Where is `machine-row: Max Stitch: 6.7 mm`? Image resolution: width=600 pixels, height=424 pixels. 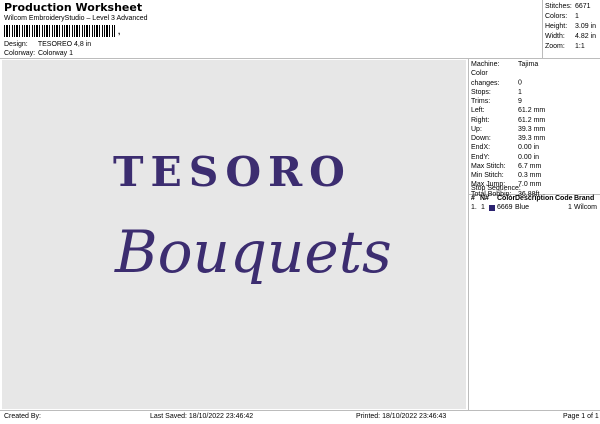 machine-row: Max Stitch: 6.7 mm is located at coordinates (506, 166).